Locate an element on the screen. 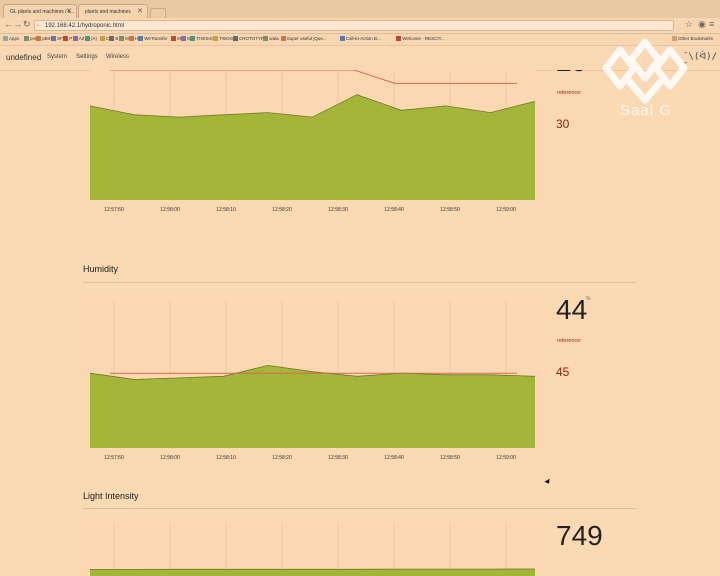 This screenshot has height=576, width=720. bookmark-label: P is located at coordinates (71, 38).